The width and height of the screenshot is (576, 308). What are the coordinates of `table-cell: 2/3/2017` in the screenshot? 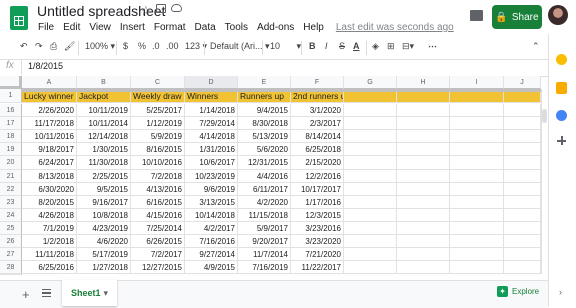 It's located at (317, 123).